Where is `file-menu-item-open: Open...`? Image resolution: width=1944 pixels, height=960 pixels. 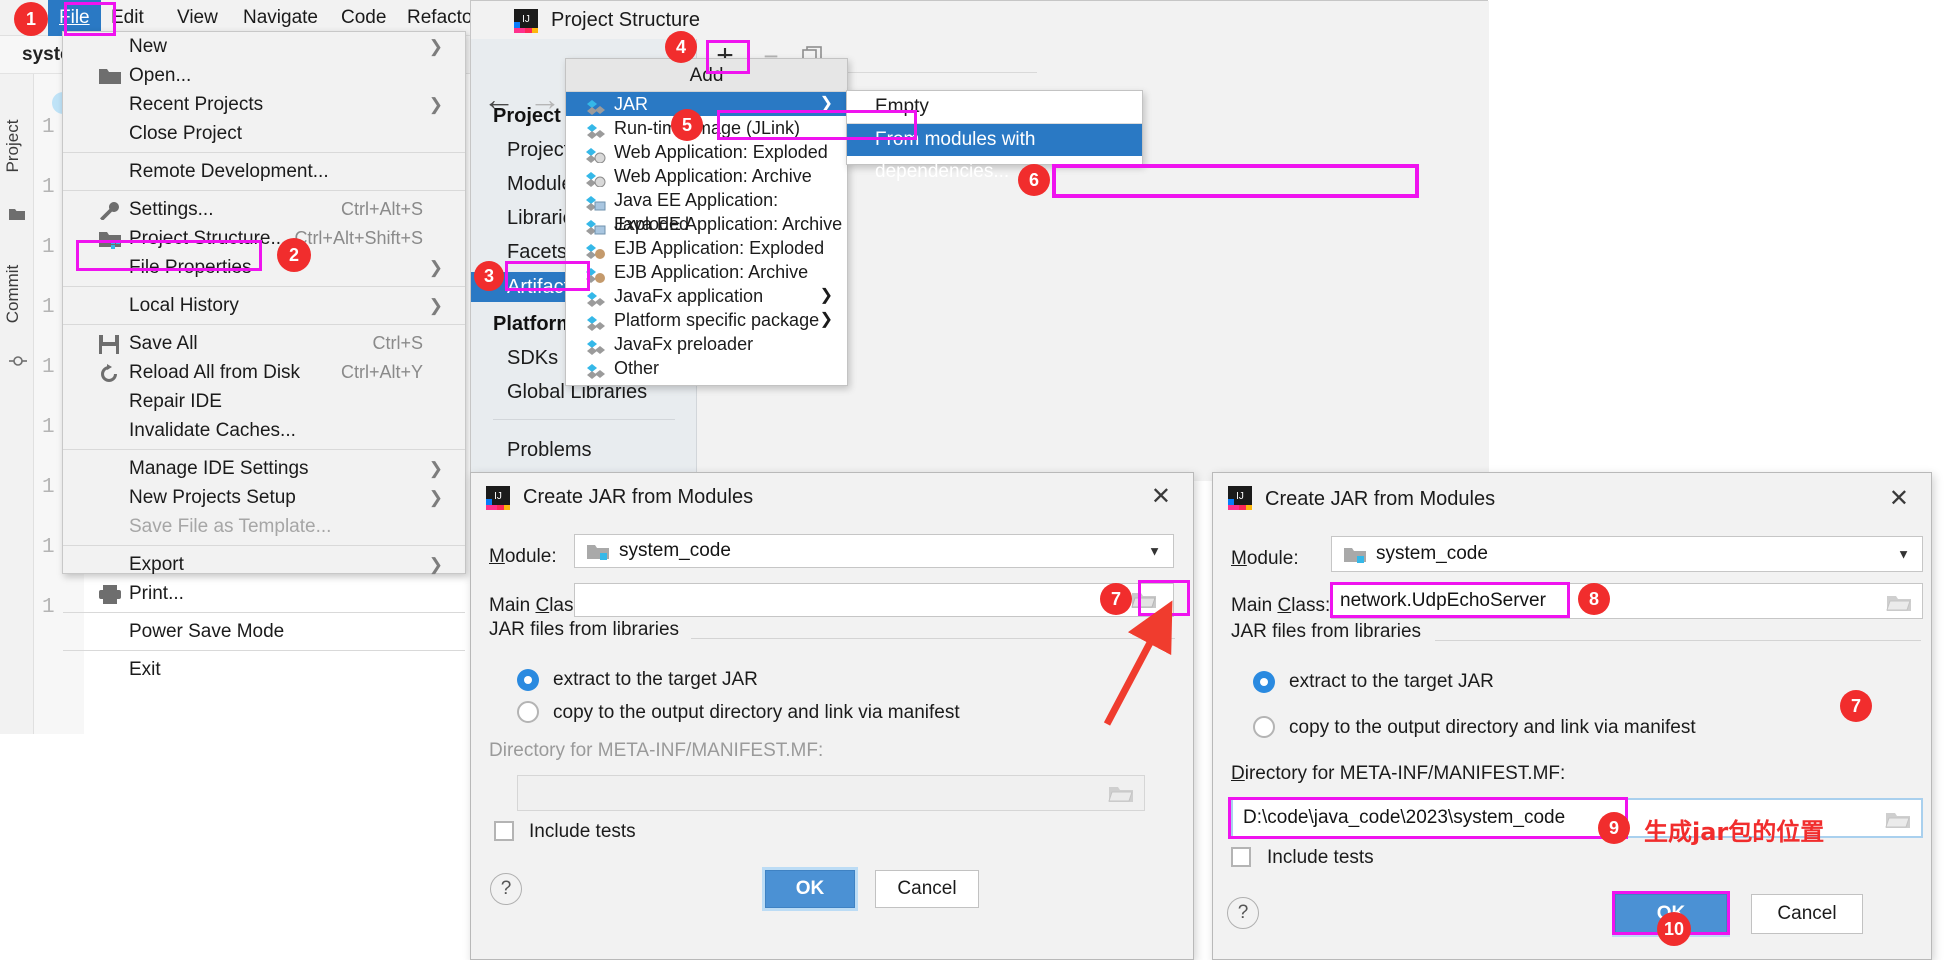
file-menu-item-open: Open... is located at coordinates (264, 75).